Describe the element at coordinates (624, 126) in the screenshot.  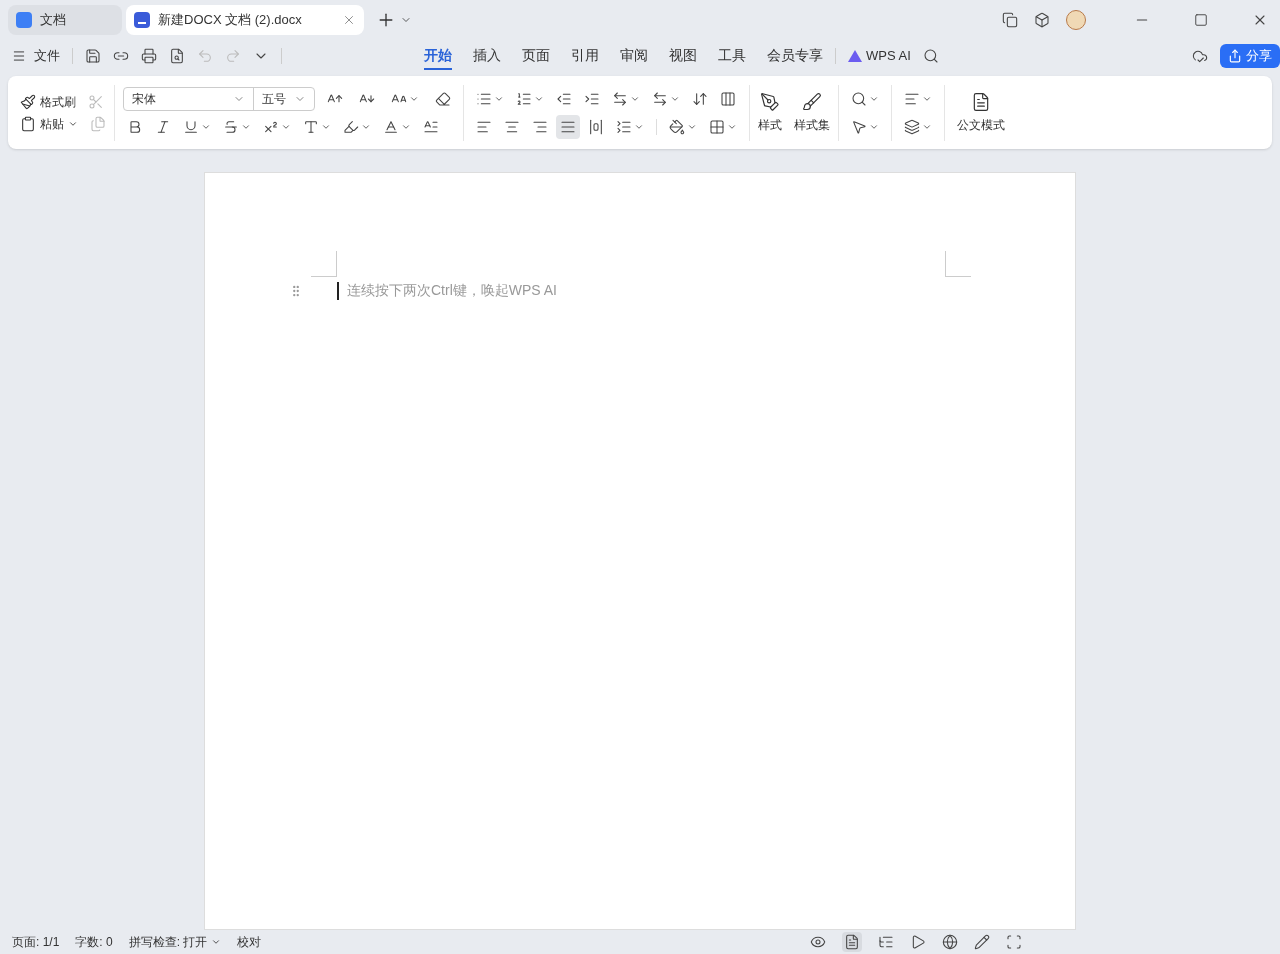
I see `line-spacing-icon` at that location.